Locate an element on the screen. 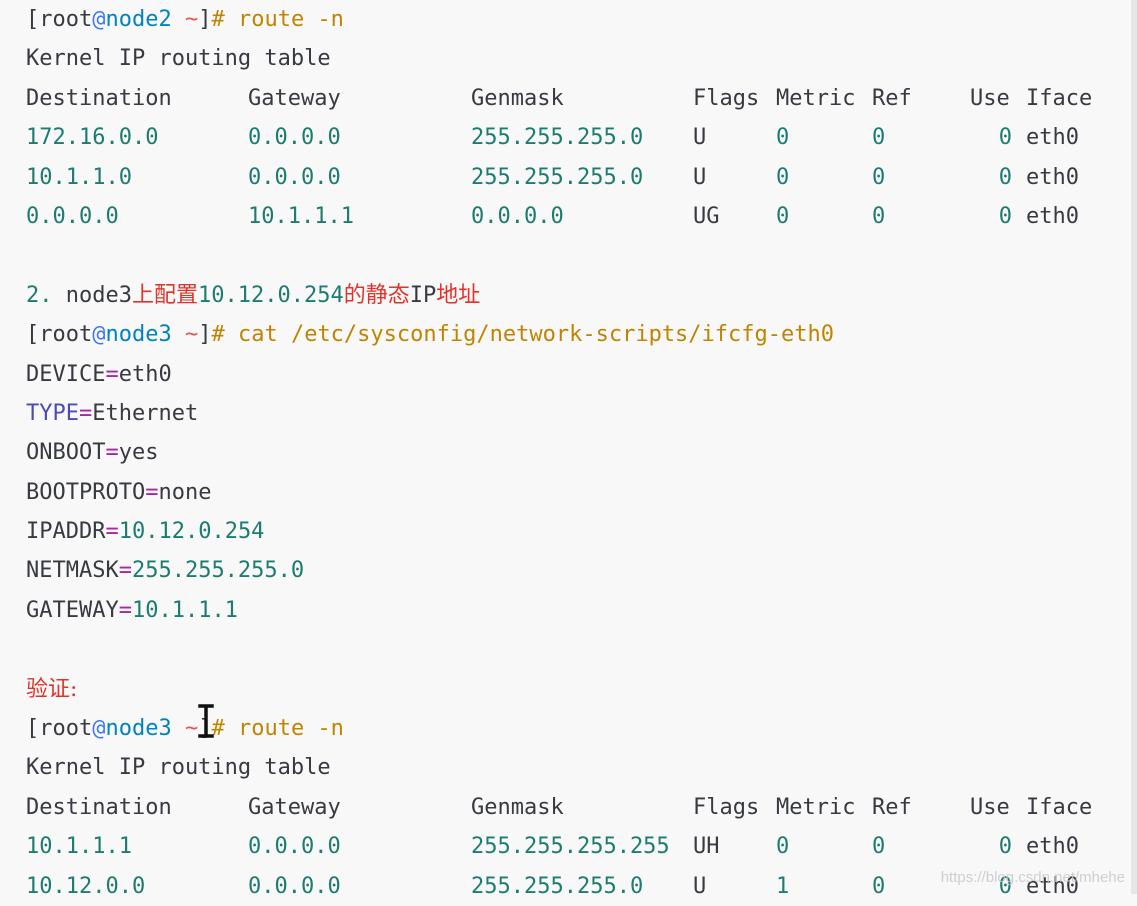 The height and width of the screenshot is (906, 1137). config-line: ONBOOT=yes is located at coordinates (92, 453).